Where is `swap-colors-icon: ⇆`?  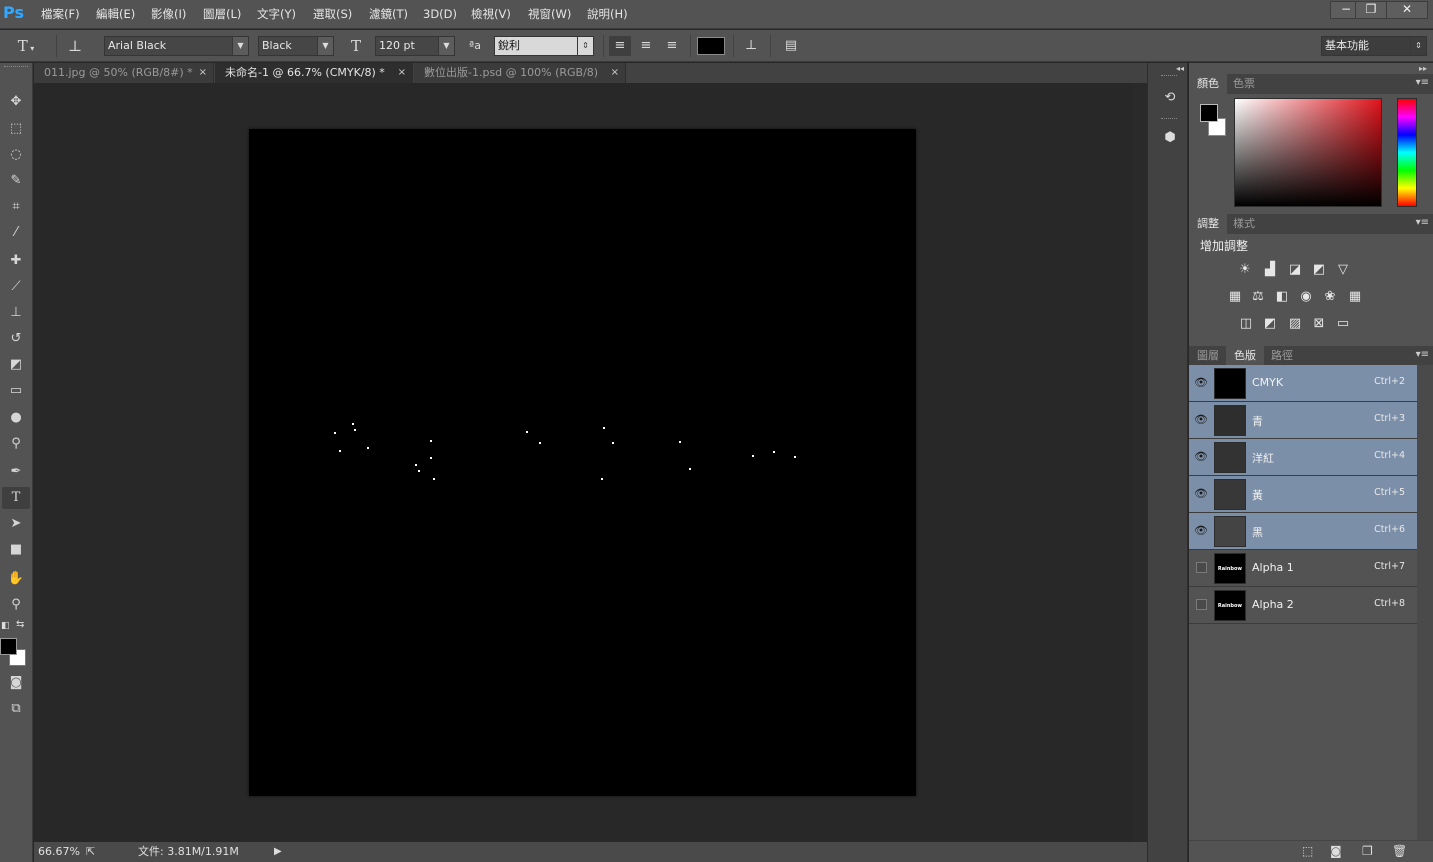
swap-colors-icon: ⇆ is located at coordinates (20, 624).